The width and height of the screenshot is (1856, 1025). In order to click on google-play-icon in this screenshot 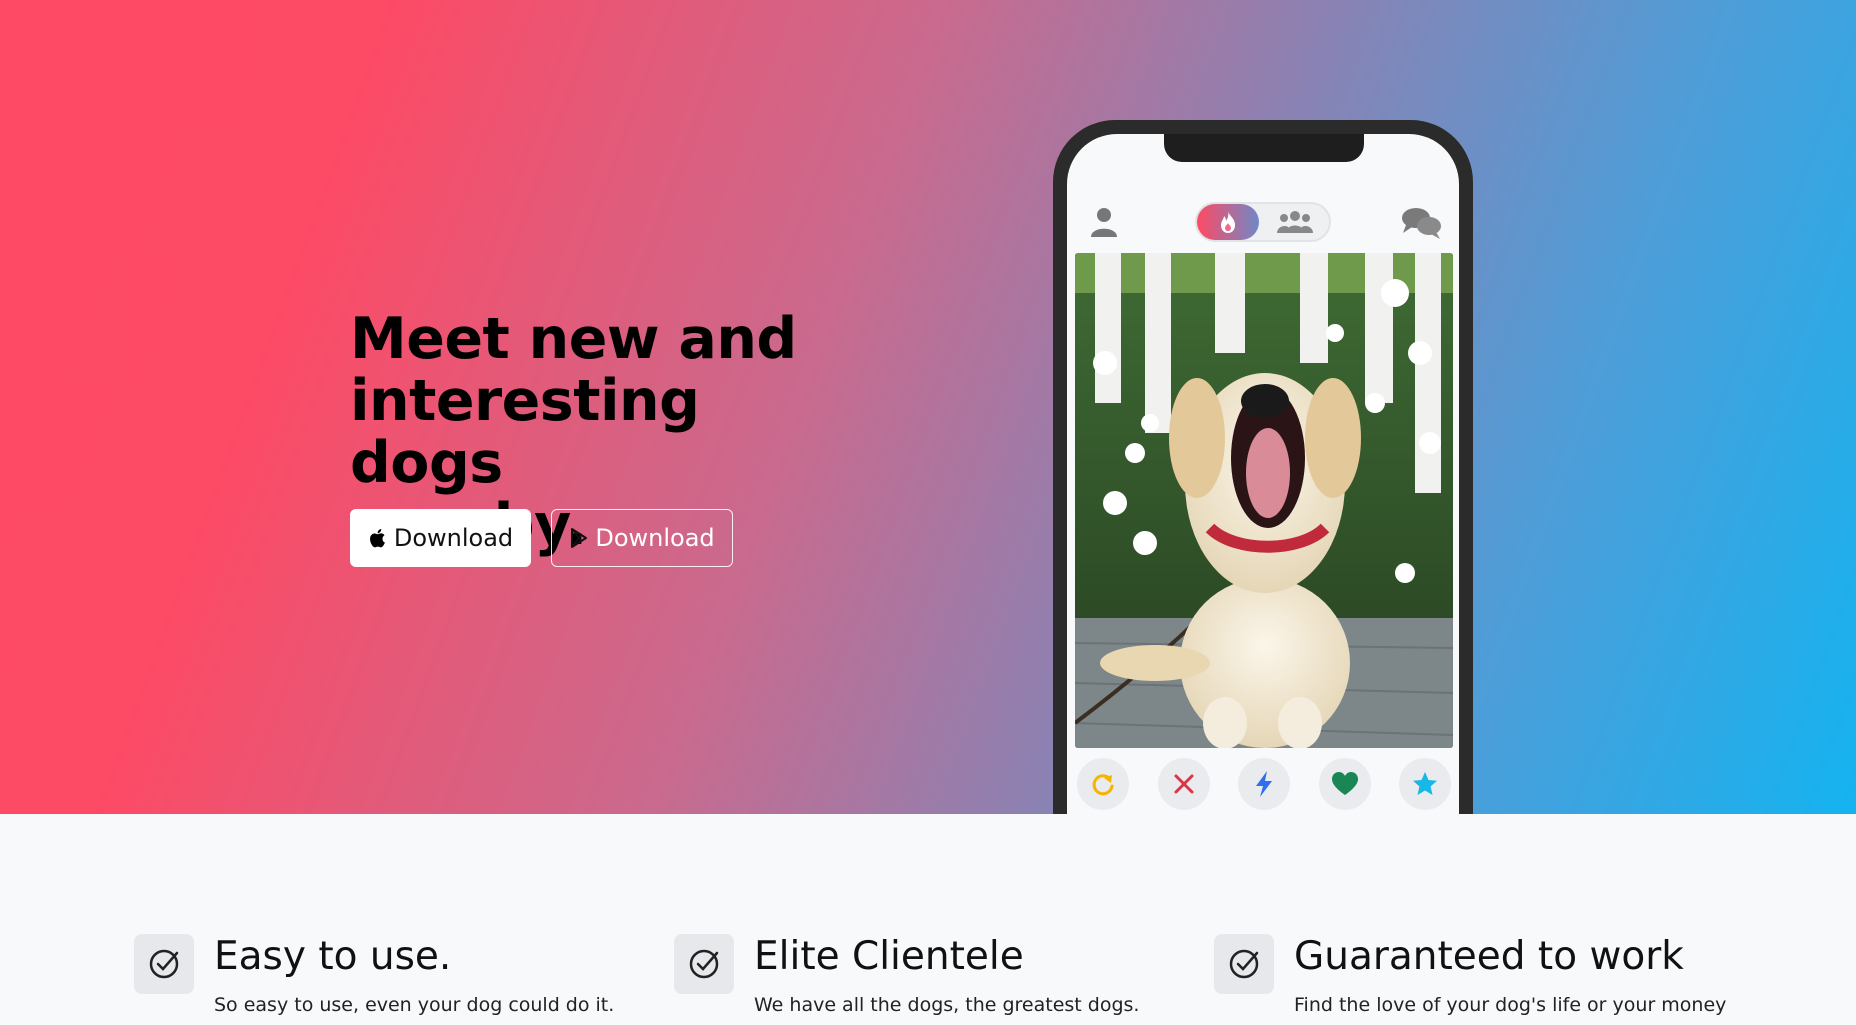, I will do `click(579, 538)`.